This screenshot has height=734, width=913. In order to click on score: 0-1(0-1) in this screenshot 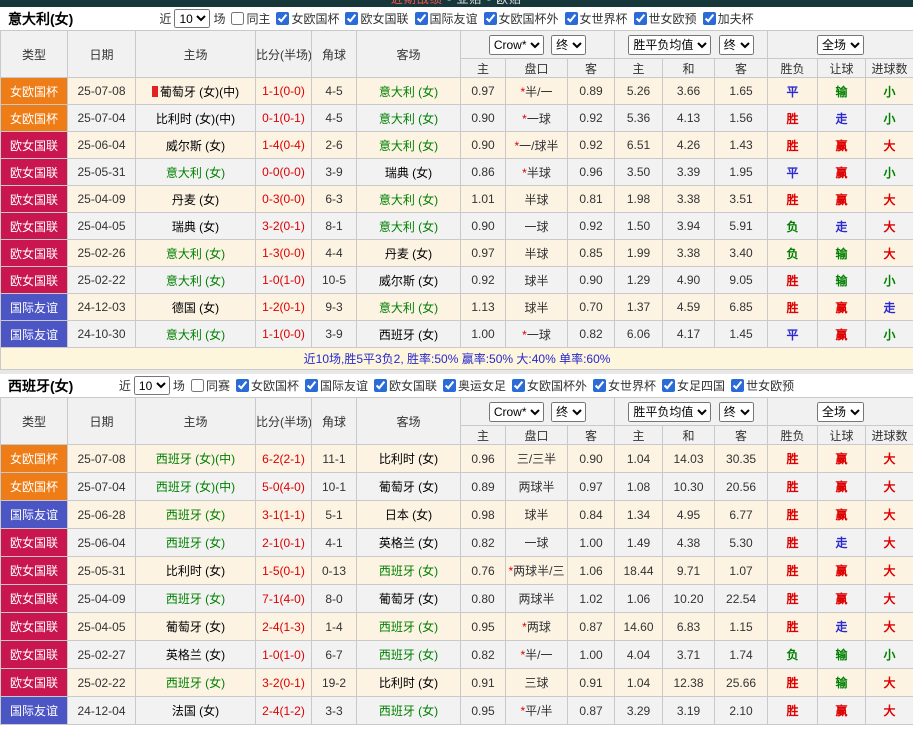, I will do `click(283, 118)`.